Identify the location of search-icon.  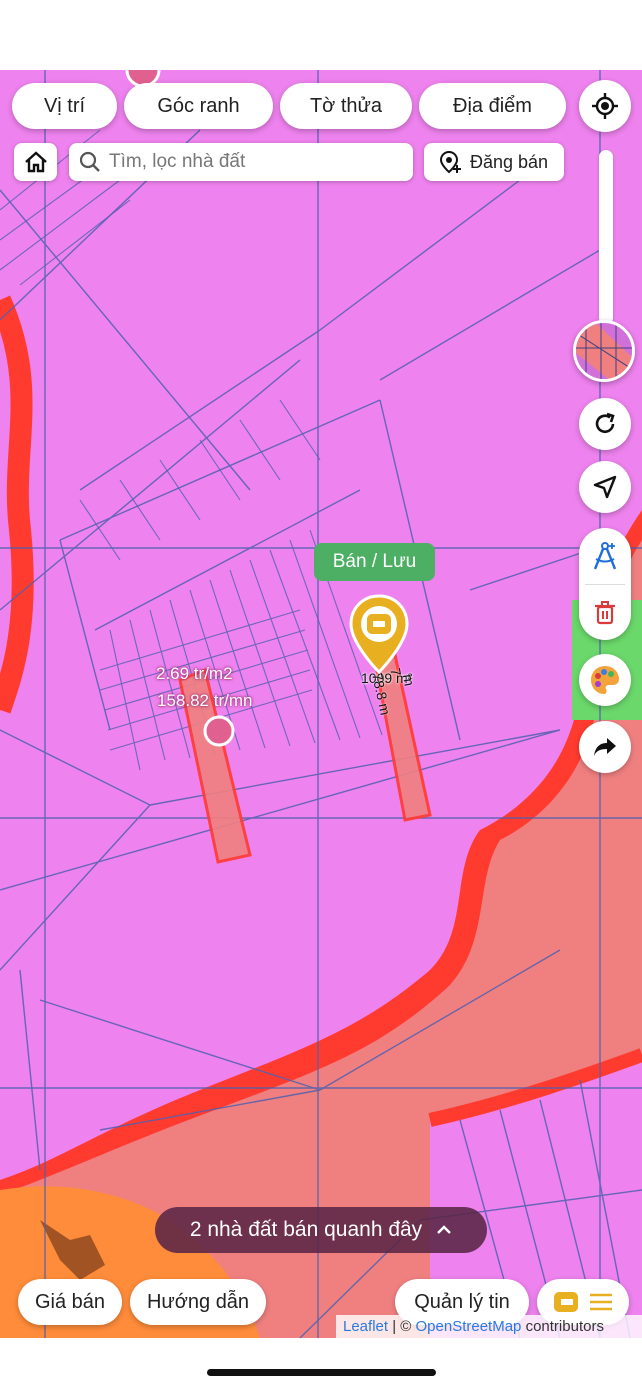
(89, 161).